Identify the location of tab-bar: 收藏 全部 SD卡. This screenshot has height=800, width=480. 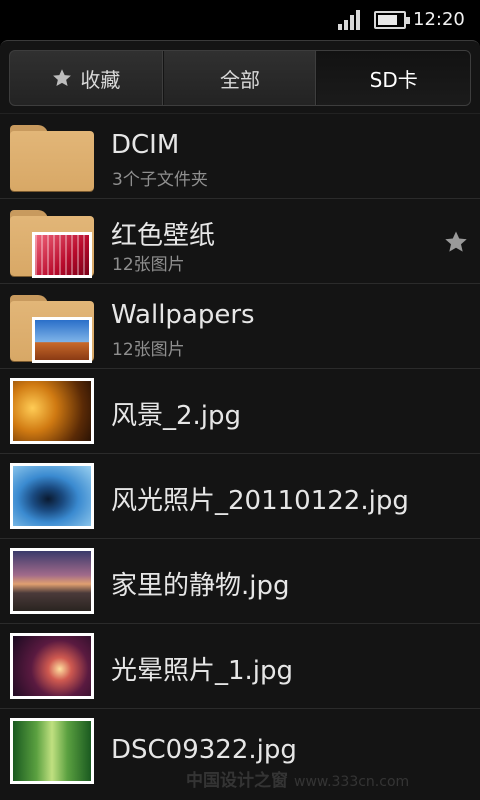
(240, 78).